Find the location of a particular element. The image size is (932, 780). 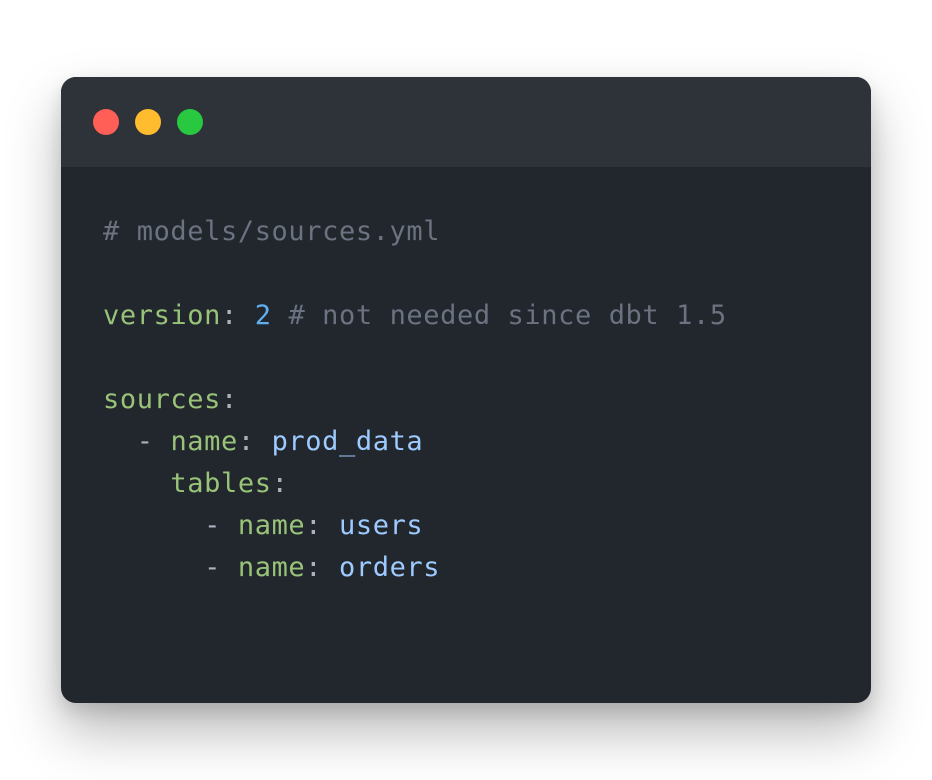

window-titlebar is located at coordinates (466, 122).